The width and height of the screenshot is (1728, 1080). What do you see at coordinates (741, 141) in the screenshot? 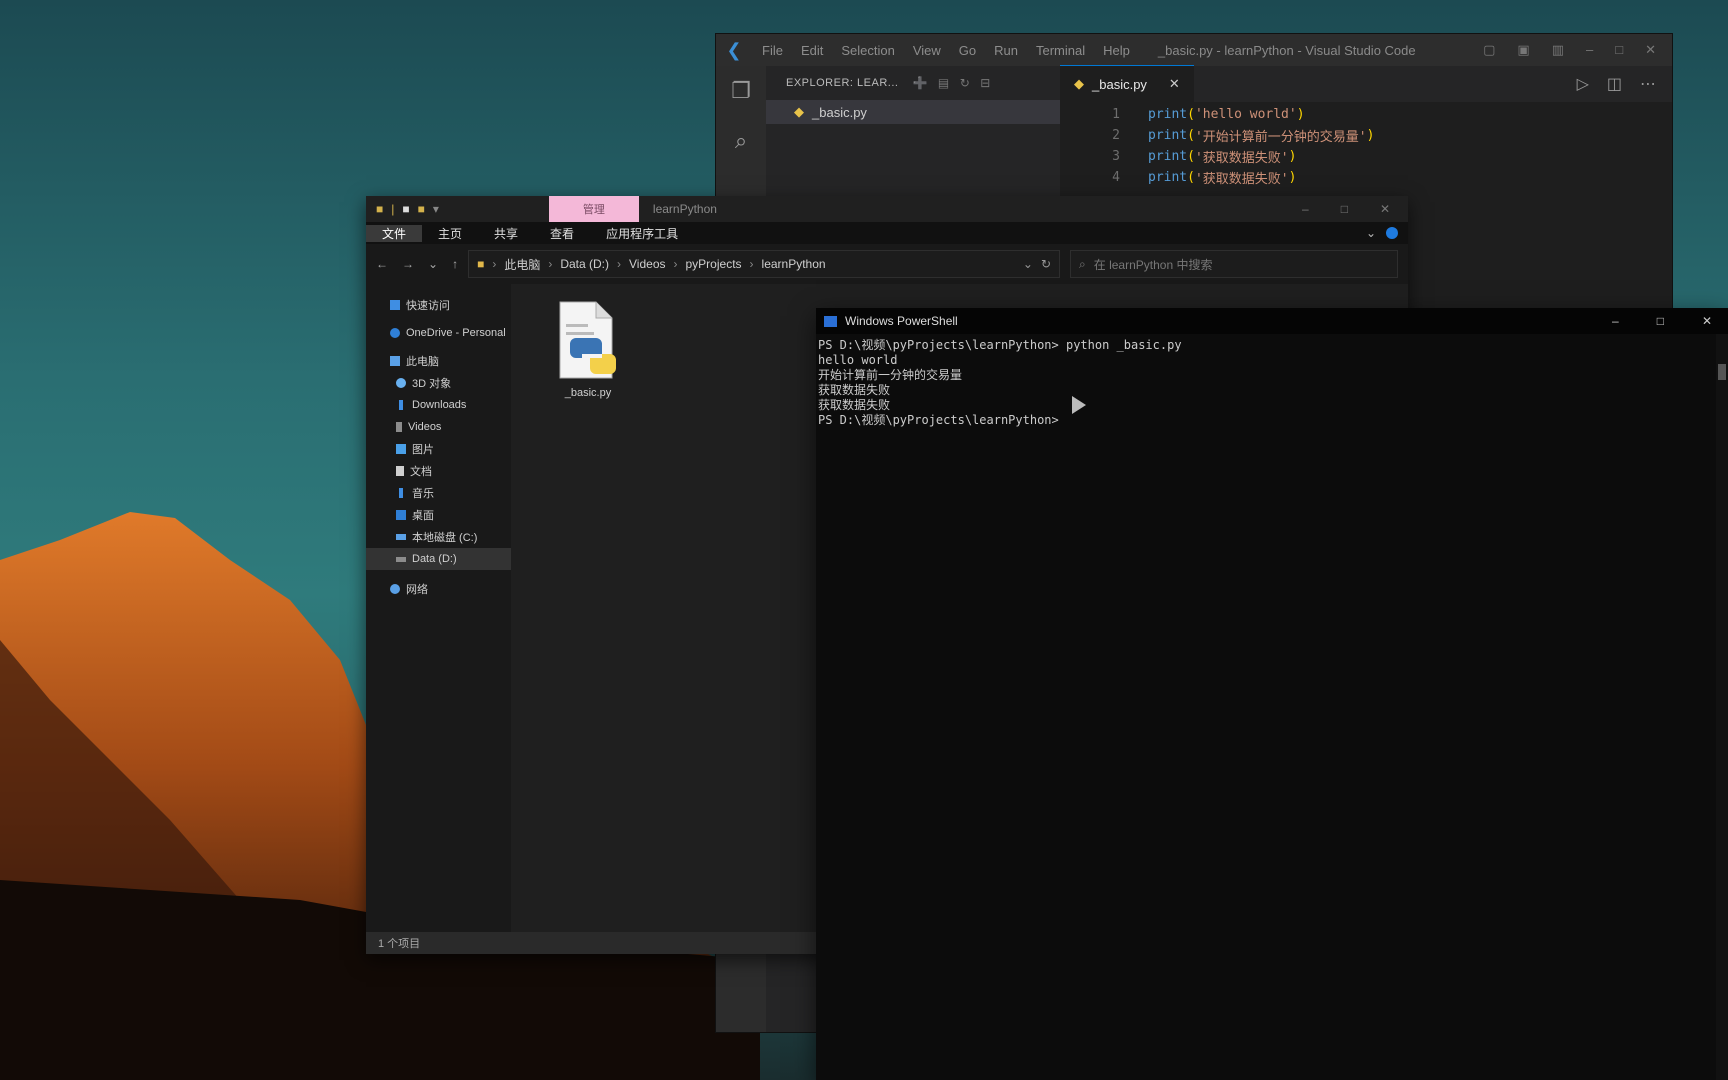
I see `search-icon: ⌕` at bounding box center [741, 141].